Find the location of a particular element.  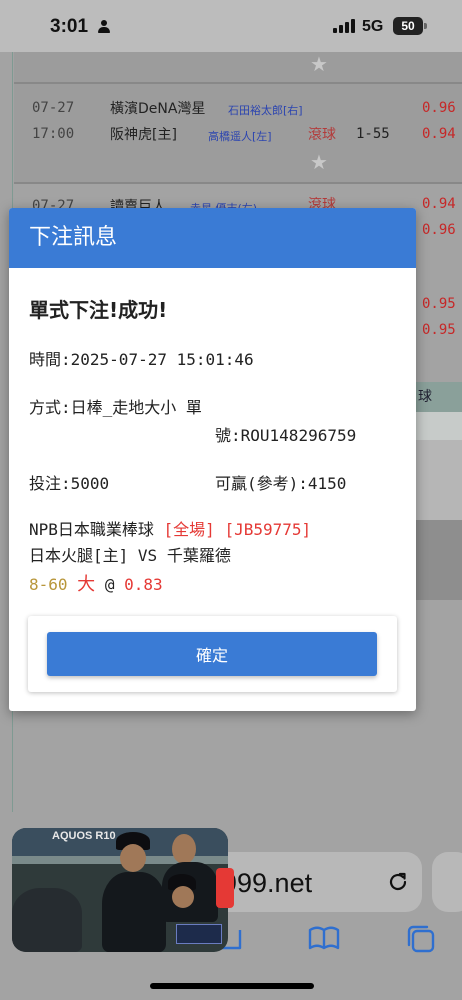

league-line: NPB日本職業棒球 [全場] [JB59775] is located at coordinates (170, 528).